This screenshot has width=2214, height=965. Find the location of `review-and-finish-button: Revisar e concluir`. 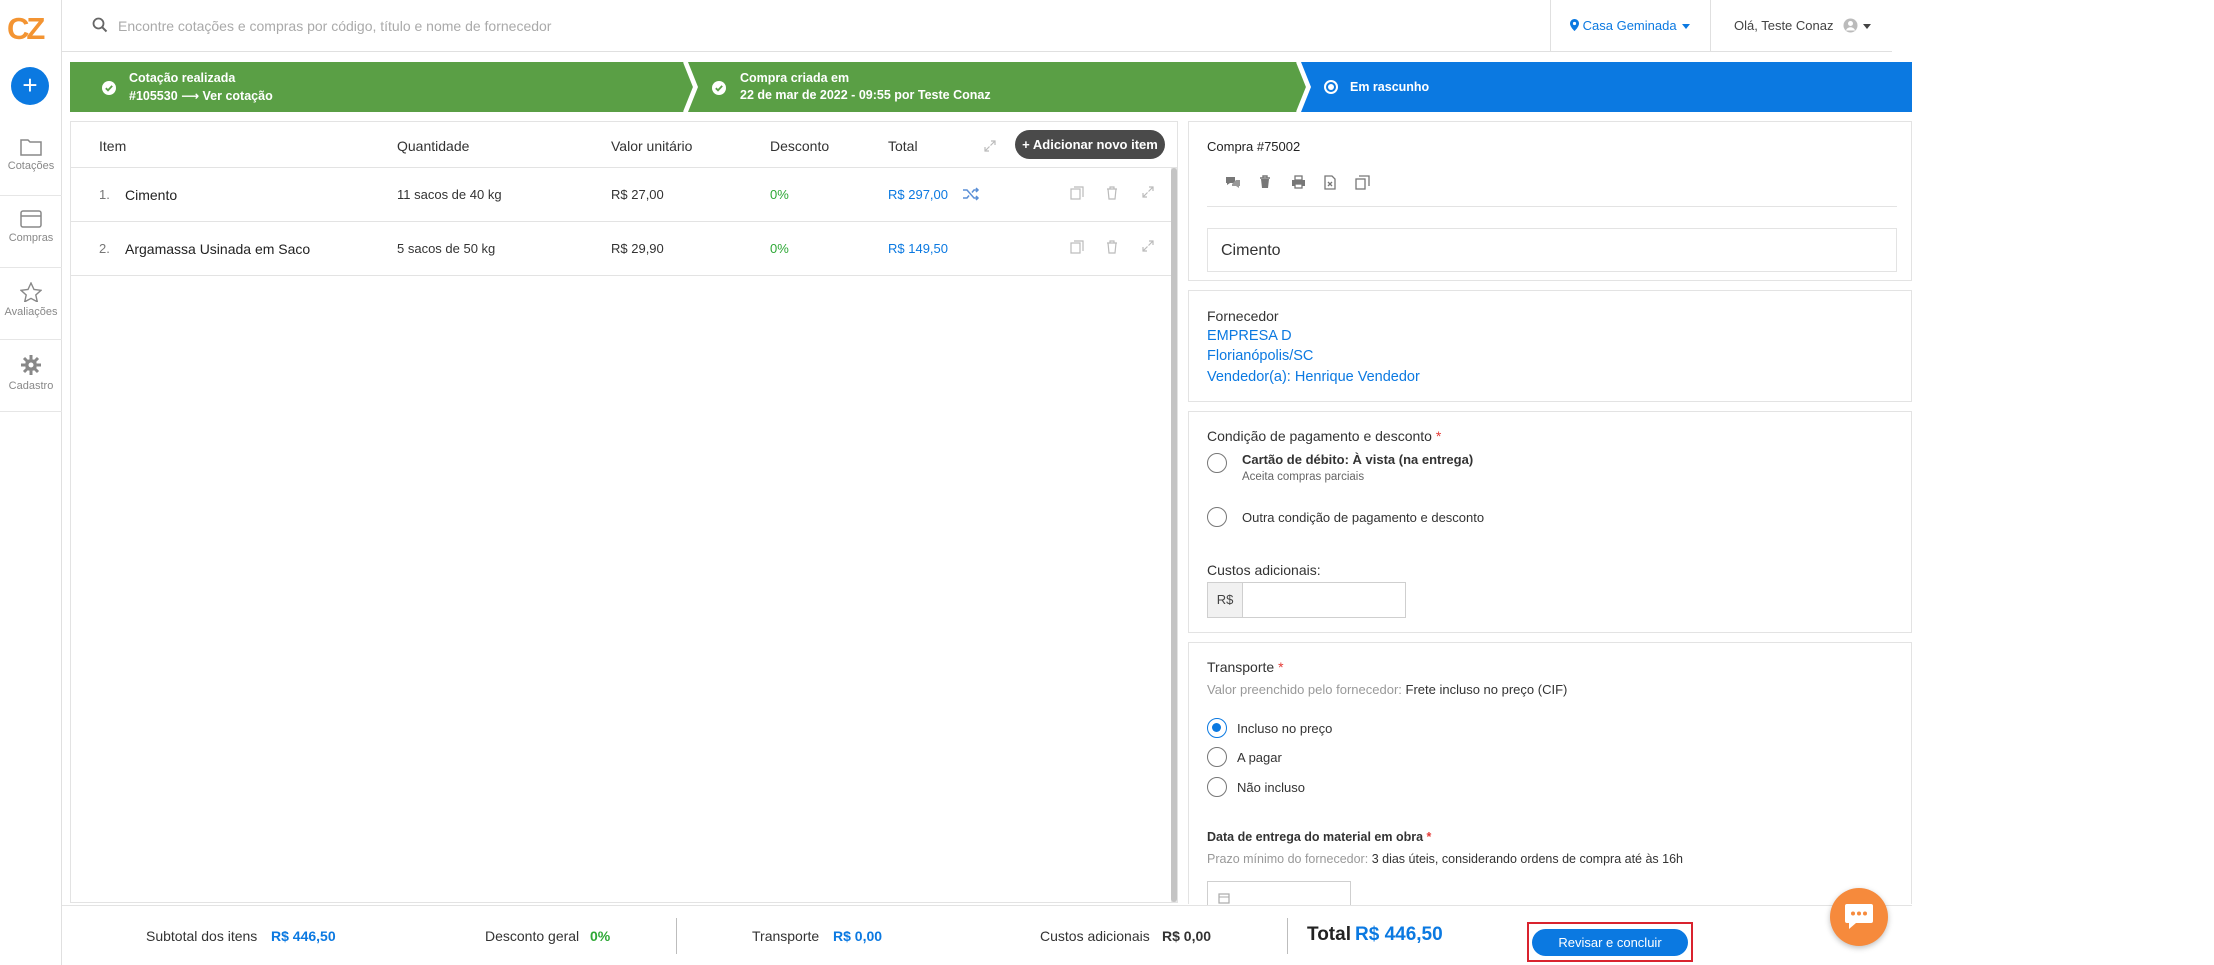

review-and-finish-button: Revisar e concluir is located at coordinates (1610, 942).